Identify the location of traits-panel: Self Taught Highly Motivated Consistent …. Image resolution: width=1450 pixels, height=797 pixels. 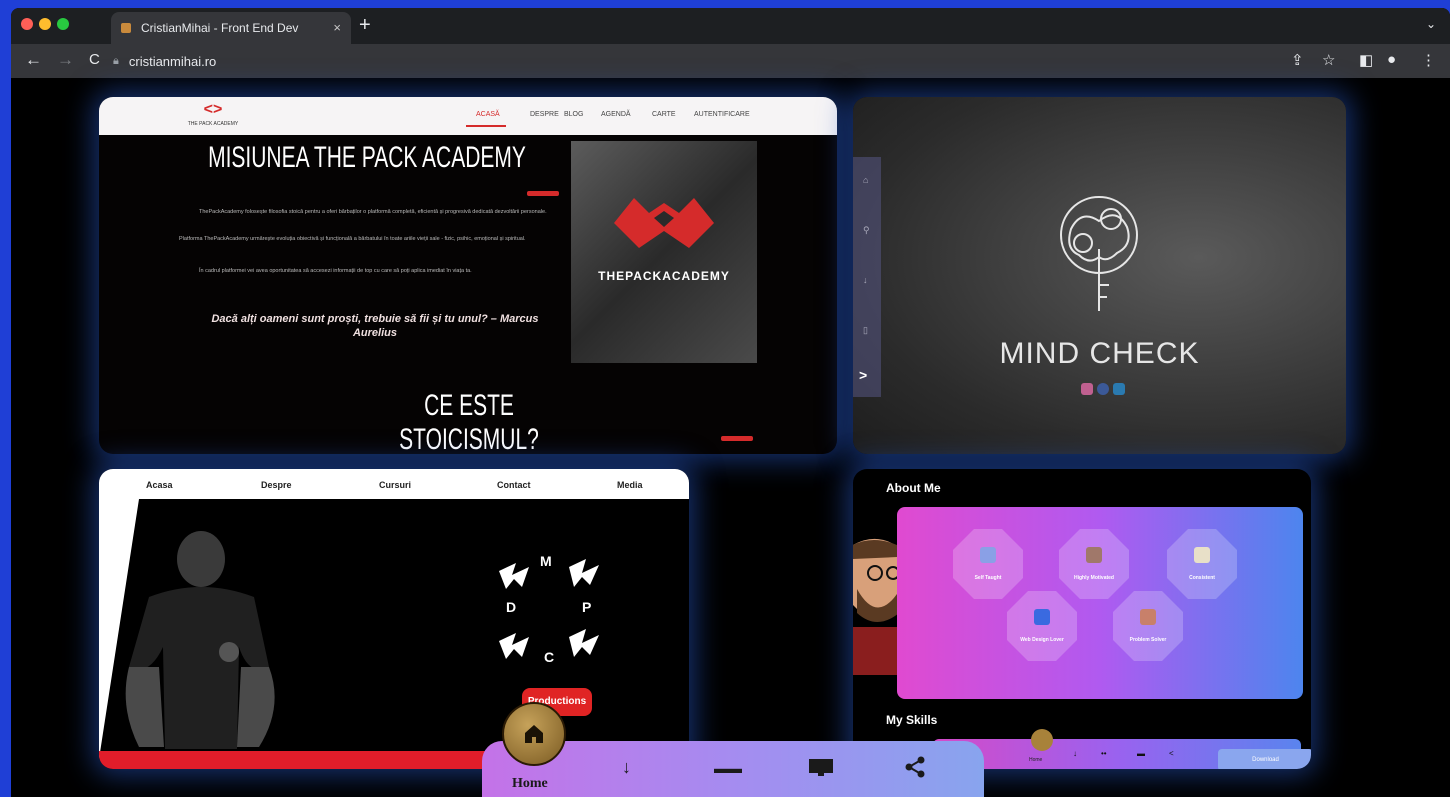
(1100, 603).